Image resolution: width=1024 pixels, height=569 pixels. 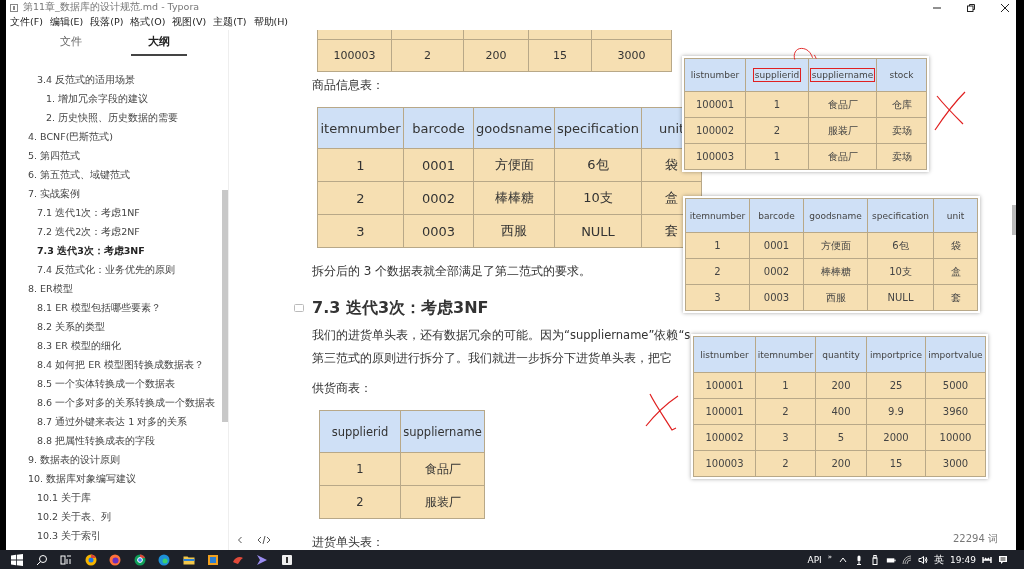 I want to click on table-cell: 3000, so click(x=632, y=56).